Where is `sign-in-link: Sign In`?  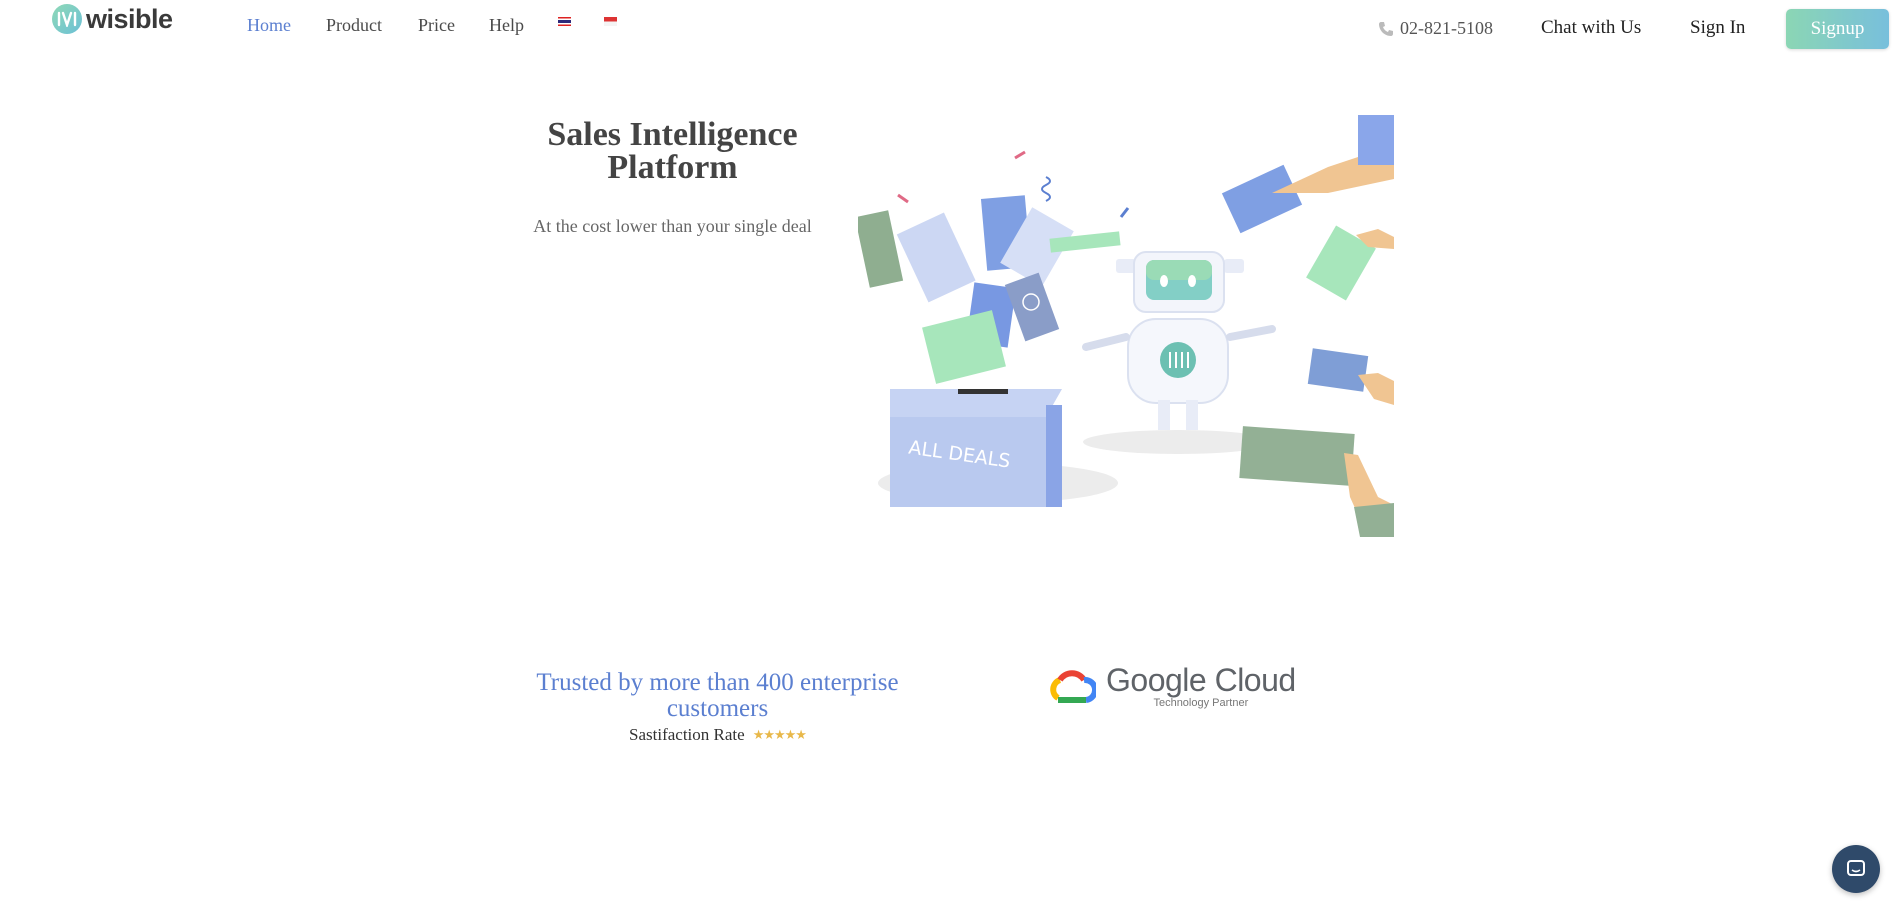
sign-in-link: Sign In is located at coordinates (1717, 28).